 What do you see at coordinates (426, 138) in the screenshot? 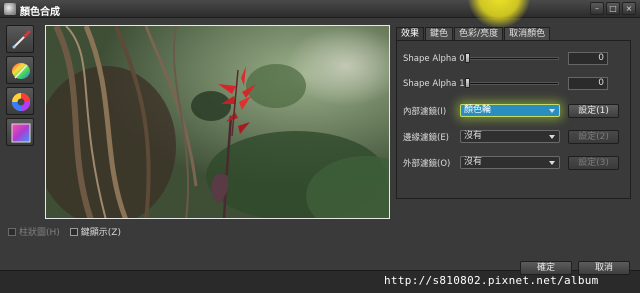
I see `edge-filter-label: 邊緣濾鏡(E)` at bounding box center [426, 138].